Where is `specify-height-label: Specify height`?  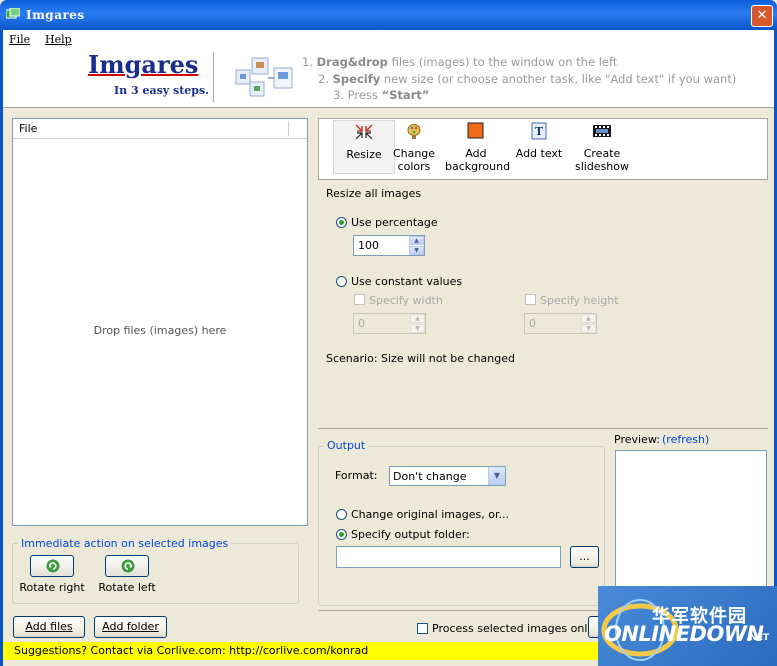
specify-height-label: Specify height is located at coordinates (579, 300).